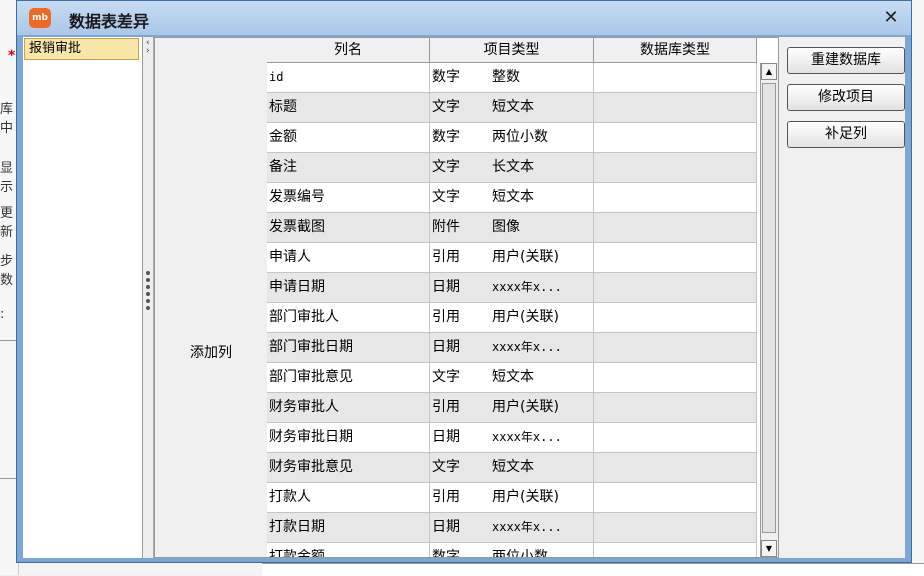 The width and height of the screenshot is (924, 576). I want to click on vertical-scrollbar: ▲ ▼, so click(769, 310).